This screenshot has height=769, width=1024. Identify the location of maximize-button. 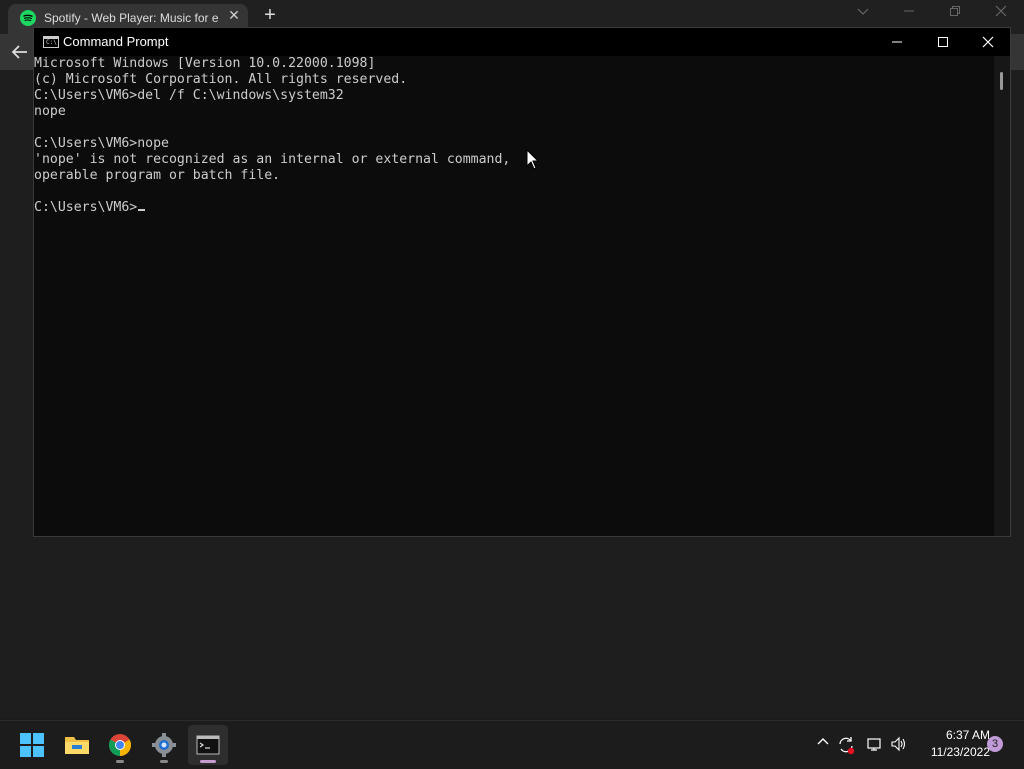
(943, 42).